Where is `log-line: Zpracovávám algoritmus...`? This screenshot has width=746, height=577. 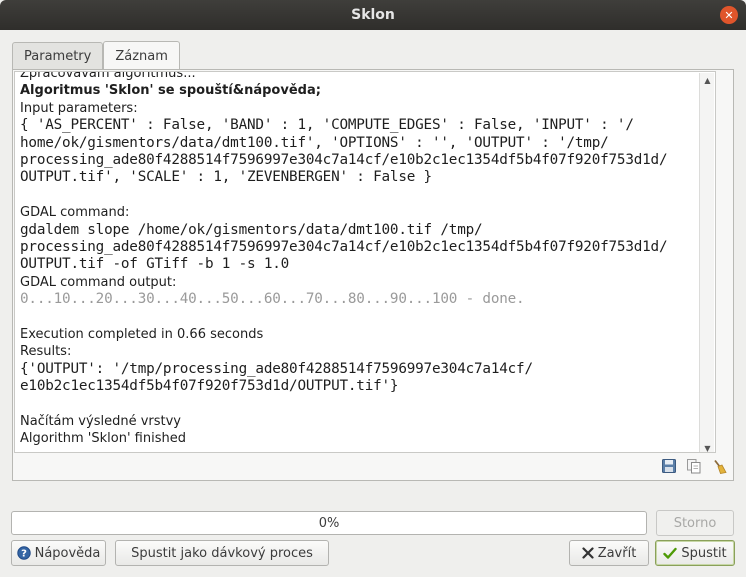
log-line: Zpracovávám algoritmus... is located at coordinates (108, 76).